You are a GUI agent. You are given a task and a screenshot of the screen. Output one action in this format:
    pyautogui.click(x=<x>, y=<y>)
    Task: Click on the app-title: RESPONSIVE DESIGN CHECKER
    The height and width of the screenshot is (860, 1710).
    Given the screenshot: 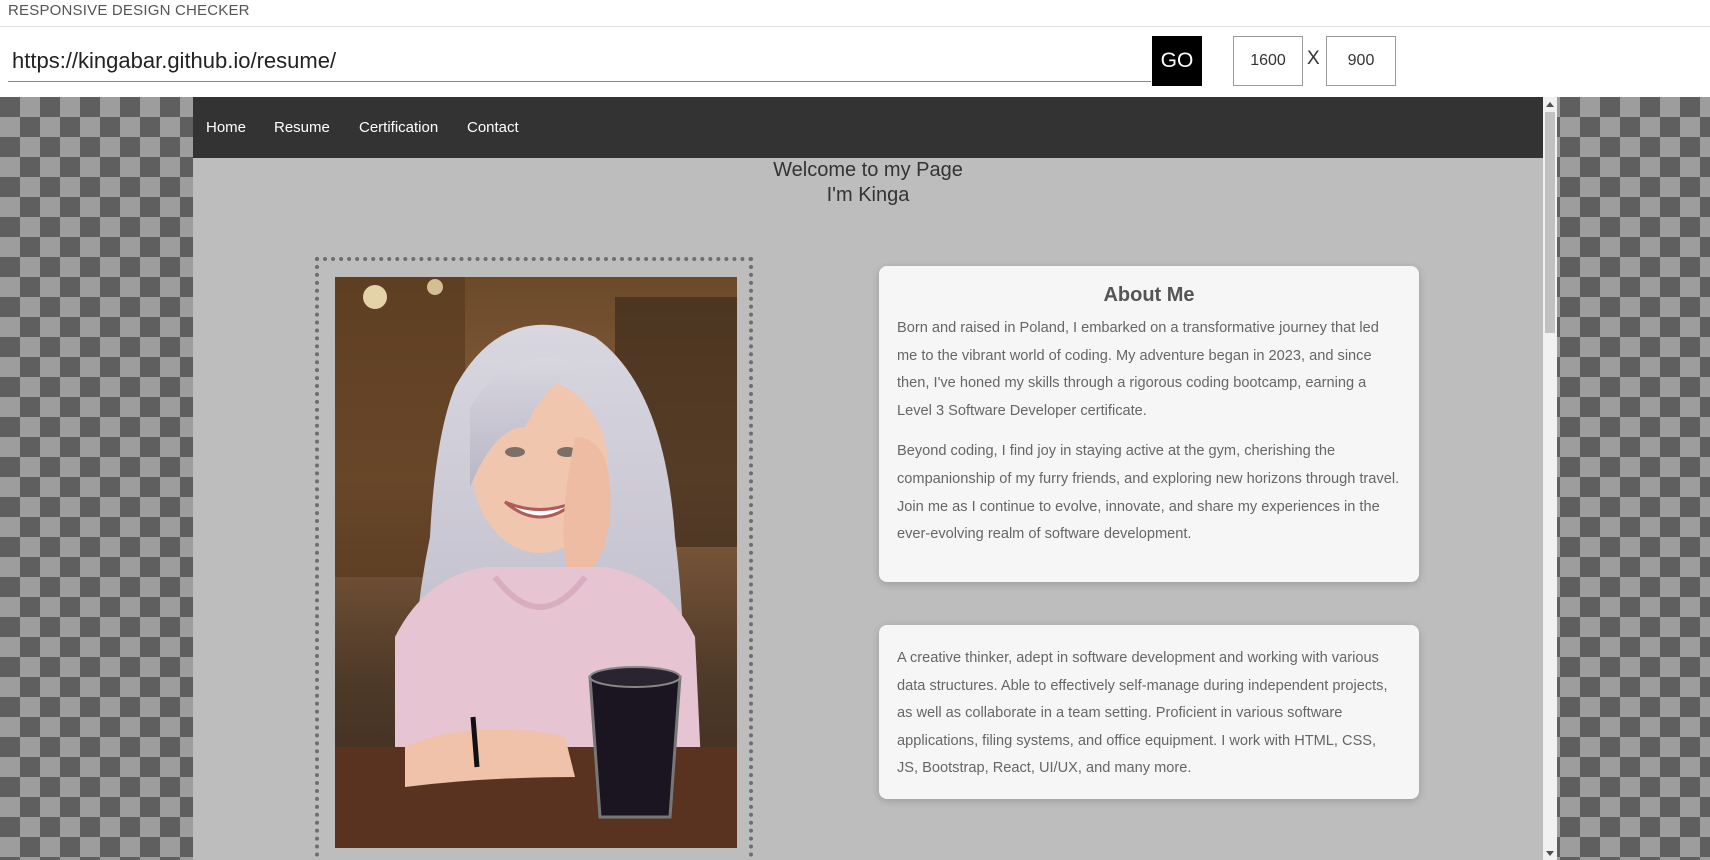 What is the action you would take?
    pyautogui.click(x=129, y=10)
    